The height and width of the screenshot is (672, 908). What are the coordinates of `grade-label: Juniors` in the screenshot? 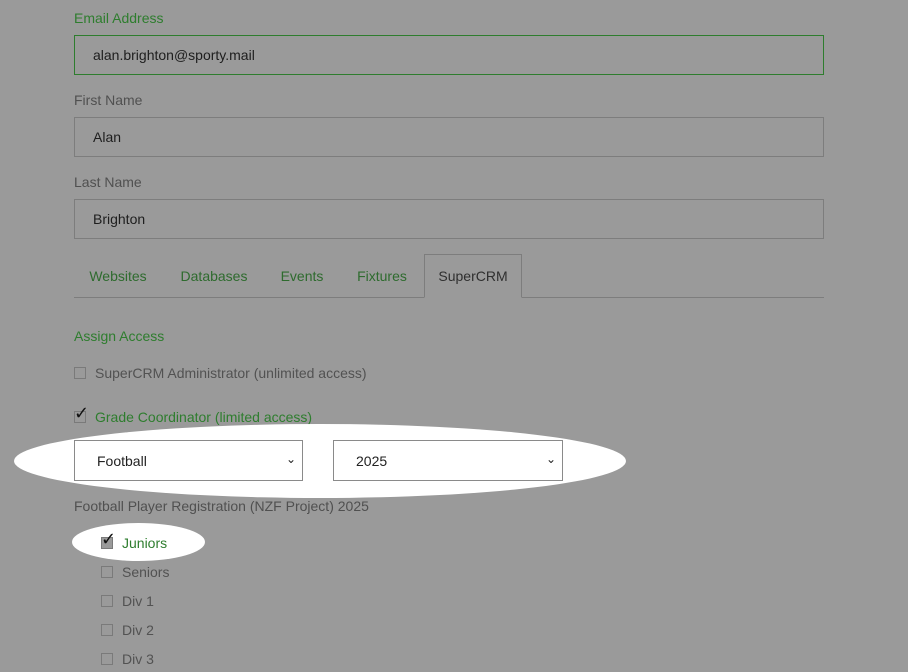 It's located at (145, 543).